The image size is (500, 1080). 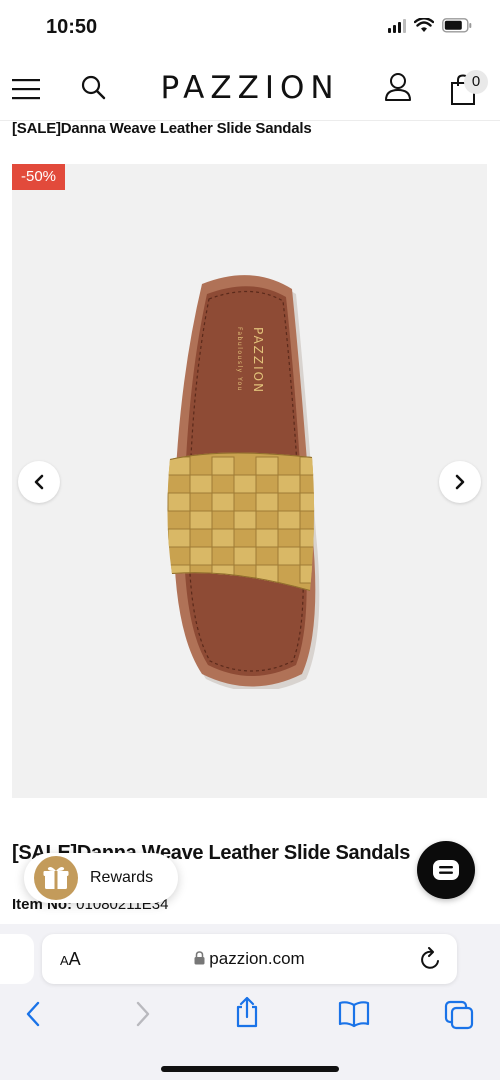 I want to click on cart-button: 0, so click(x=470, y=88).